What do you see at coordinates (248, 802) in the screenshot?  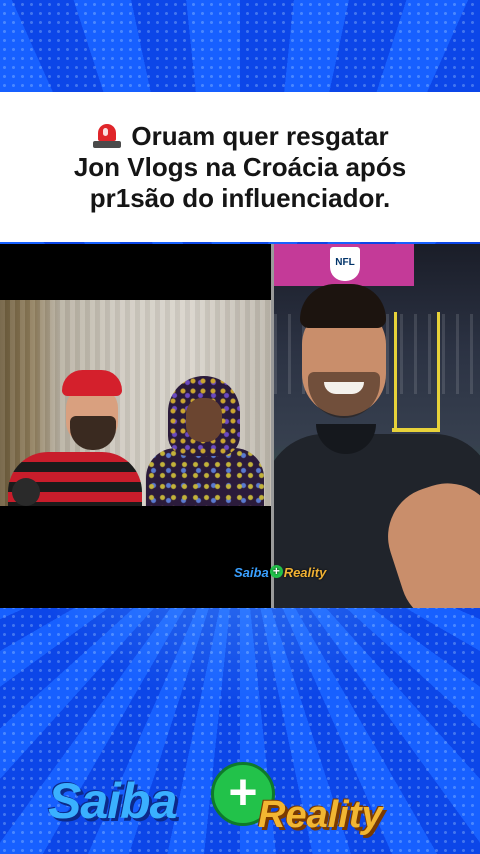 I see `brand-logo: Saiba + Reality` at bounding box center [248, 802].